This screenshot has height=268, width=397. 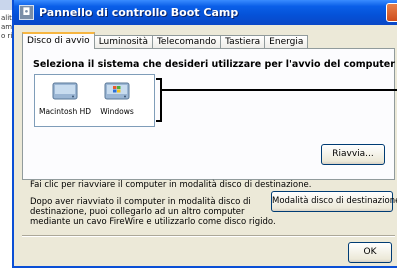 I want to click on title-bar: ◘ Pannello di controllo Boot Camp, so click(x=205, y=12).